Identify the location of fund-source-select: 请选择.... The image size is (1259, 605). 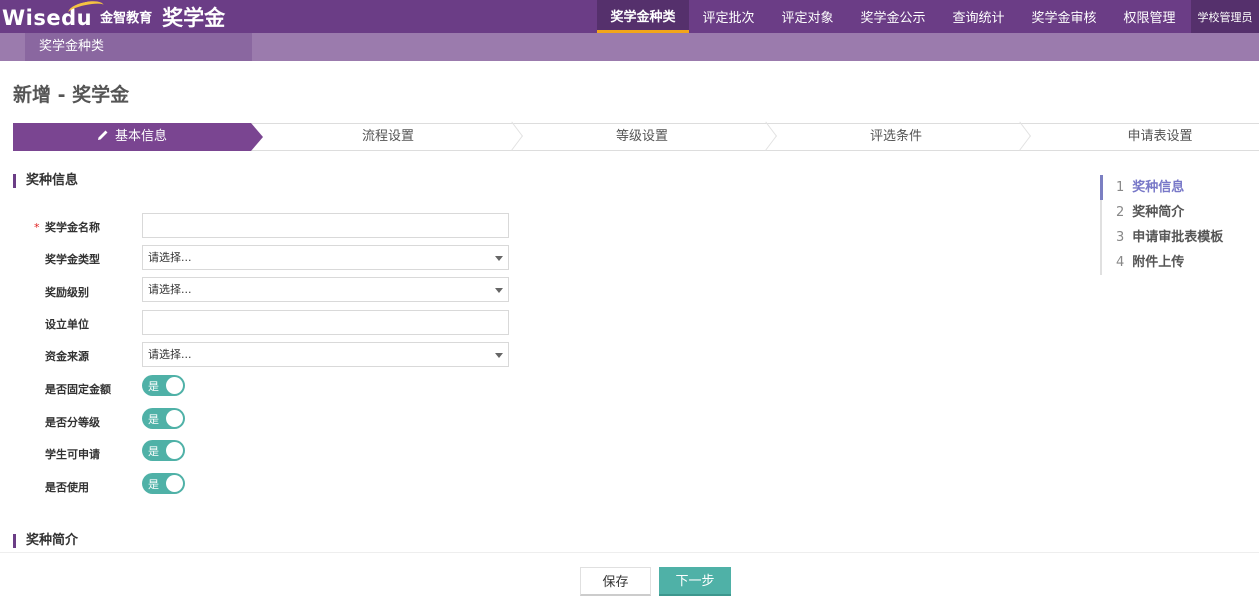
(325, 354).